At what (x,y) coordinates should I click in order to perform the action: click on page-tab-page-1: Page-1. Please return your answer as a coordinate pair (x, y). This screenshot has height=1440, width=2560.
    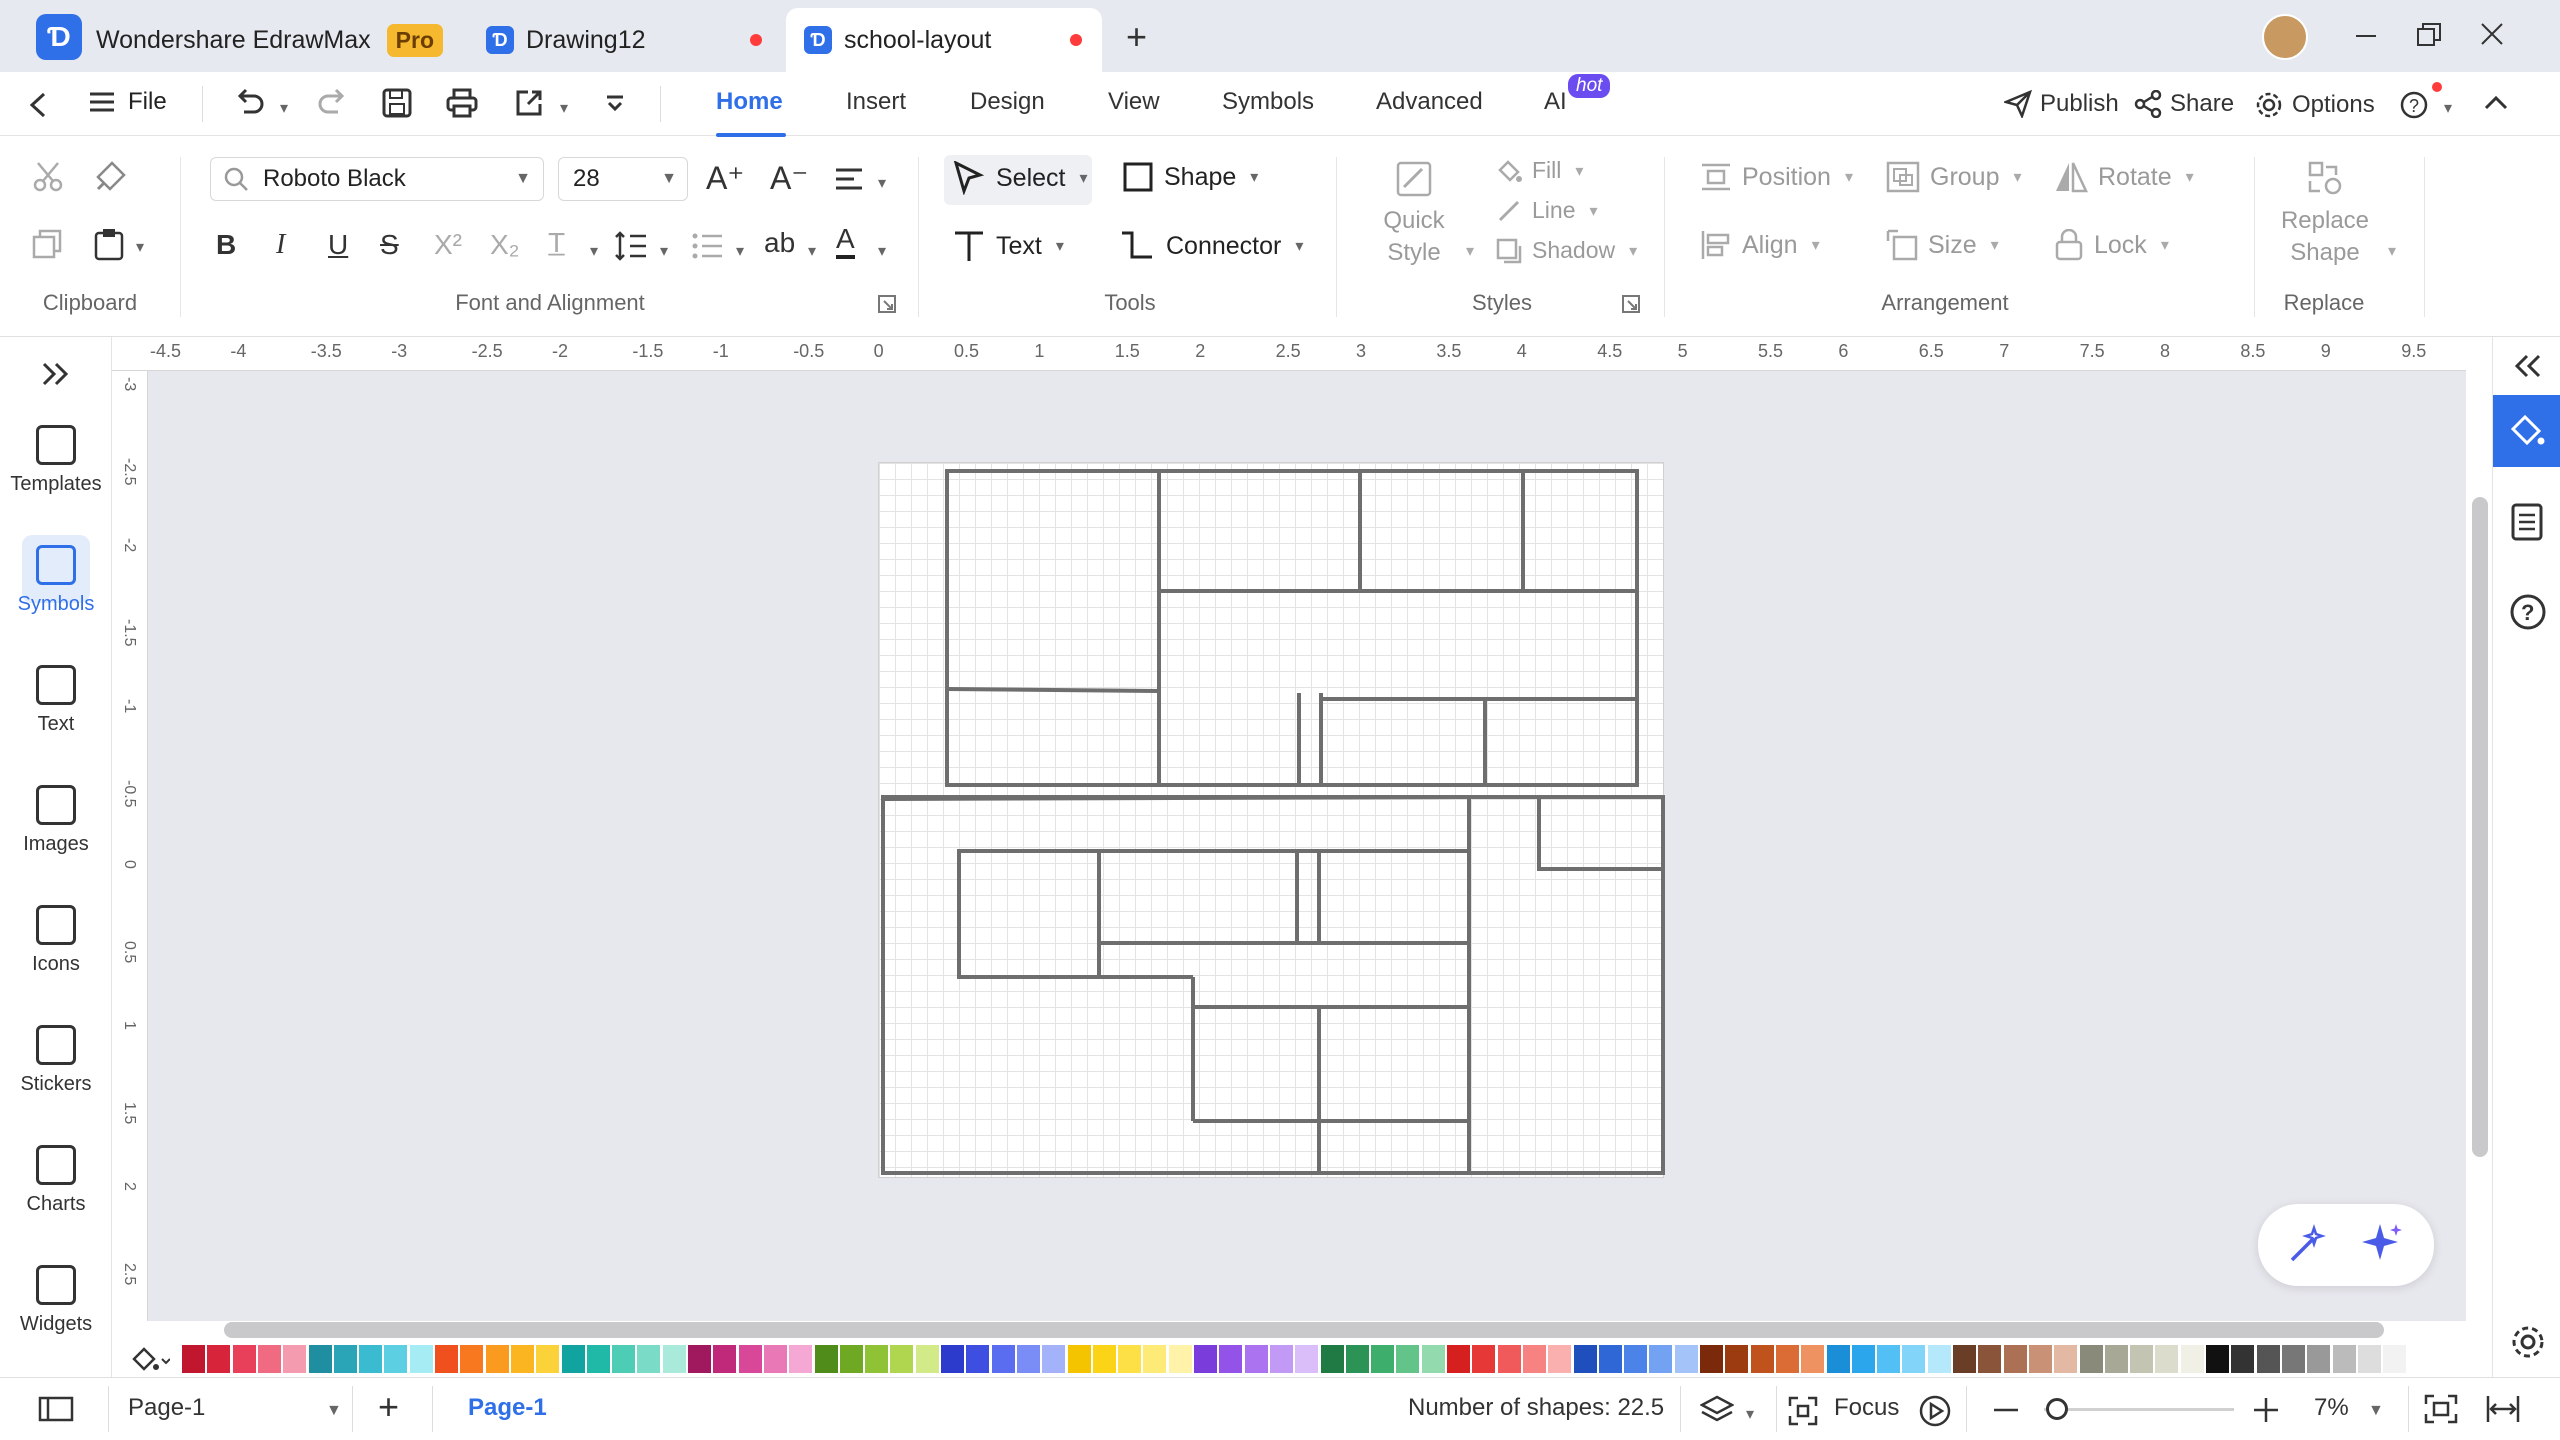
    Looking at the image, I should click on (507, 1408).